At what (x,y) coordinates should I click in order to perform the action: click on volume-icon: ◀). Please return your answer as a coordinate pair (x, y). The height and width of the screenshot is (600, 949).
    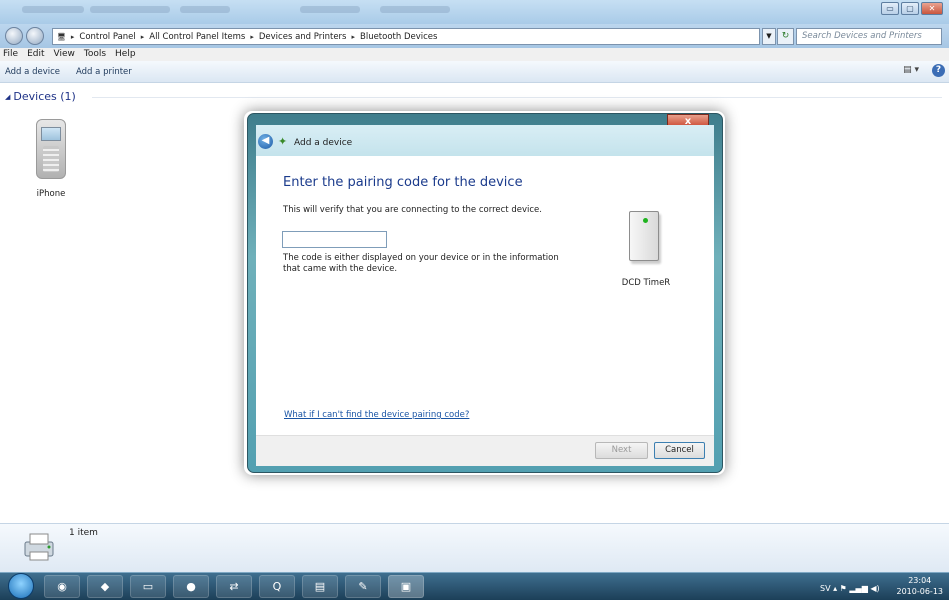
    Looking at the image, I should click on (874, 588).